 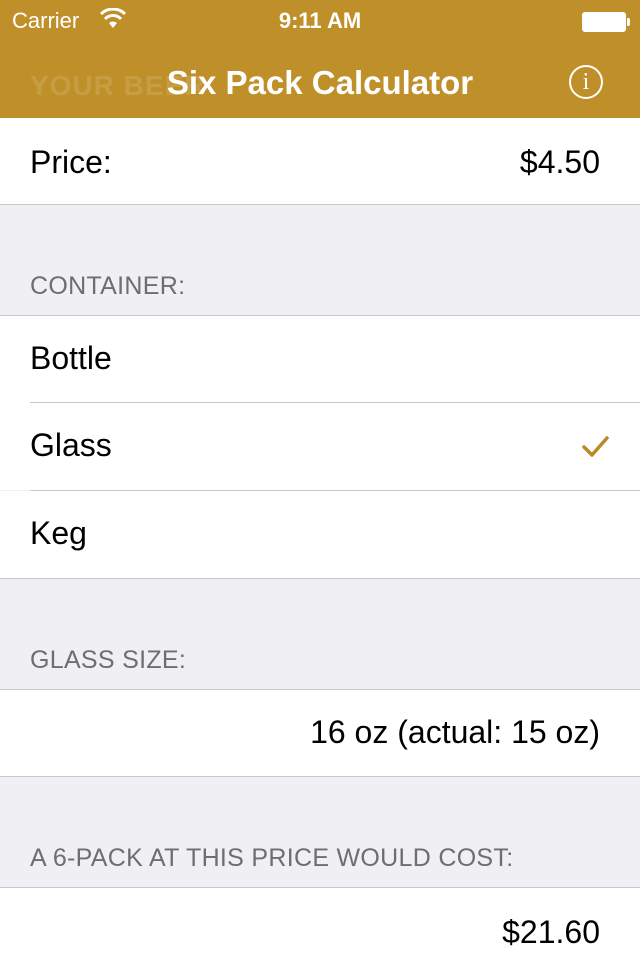 I want to click on glass-size-value: 16 oz (actual: 15 oz), so click(x=455, y=732).